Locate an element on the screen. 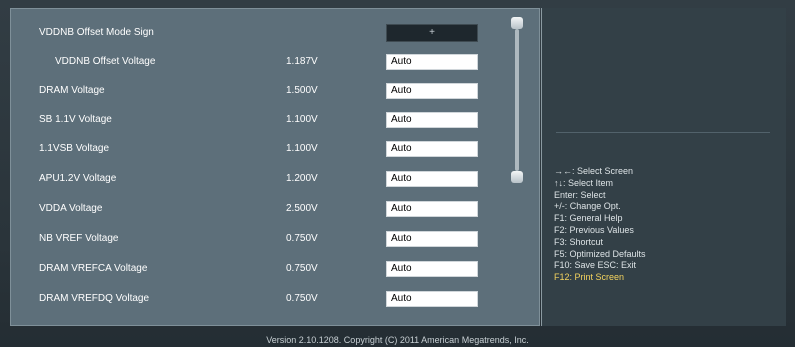 This screenshot has width=795, height=347. vddnb-offset-voltage-input: Auto is located at coordinates (432, 62).